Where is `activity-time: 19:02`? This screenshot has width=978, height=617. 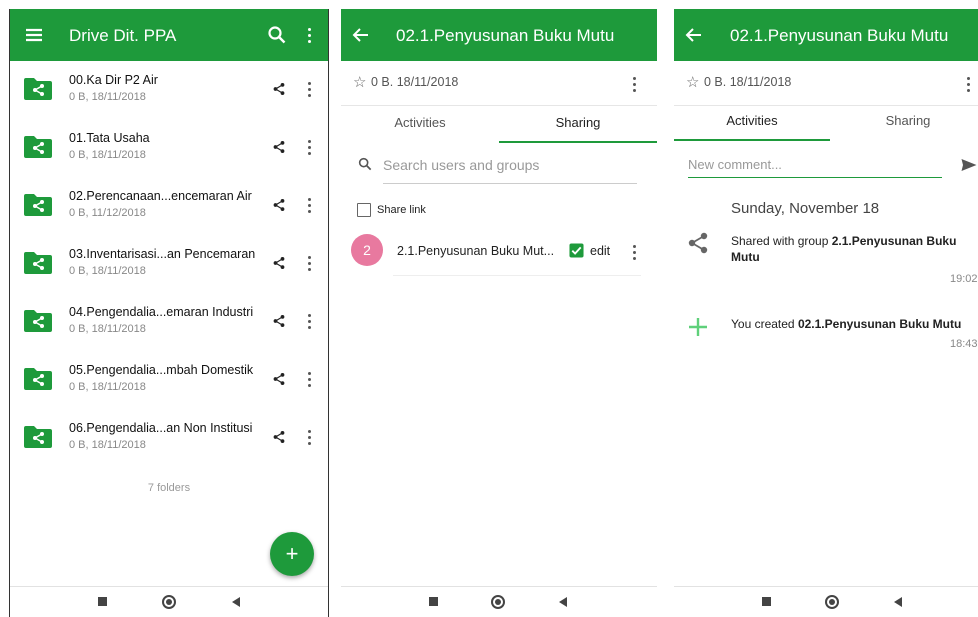 activity-time: 19:02 is located at coordinates (964, 279).